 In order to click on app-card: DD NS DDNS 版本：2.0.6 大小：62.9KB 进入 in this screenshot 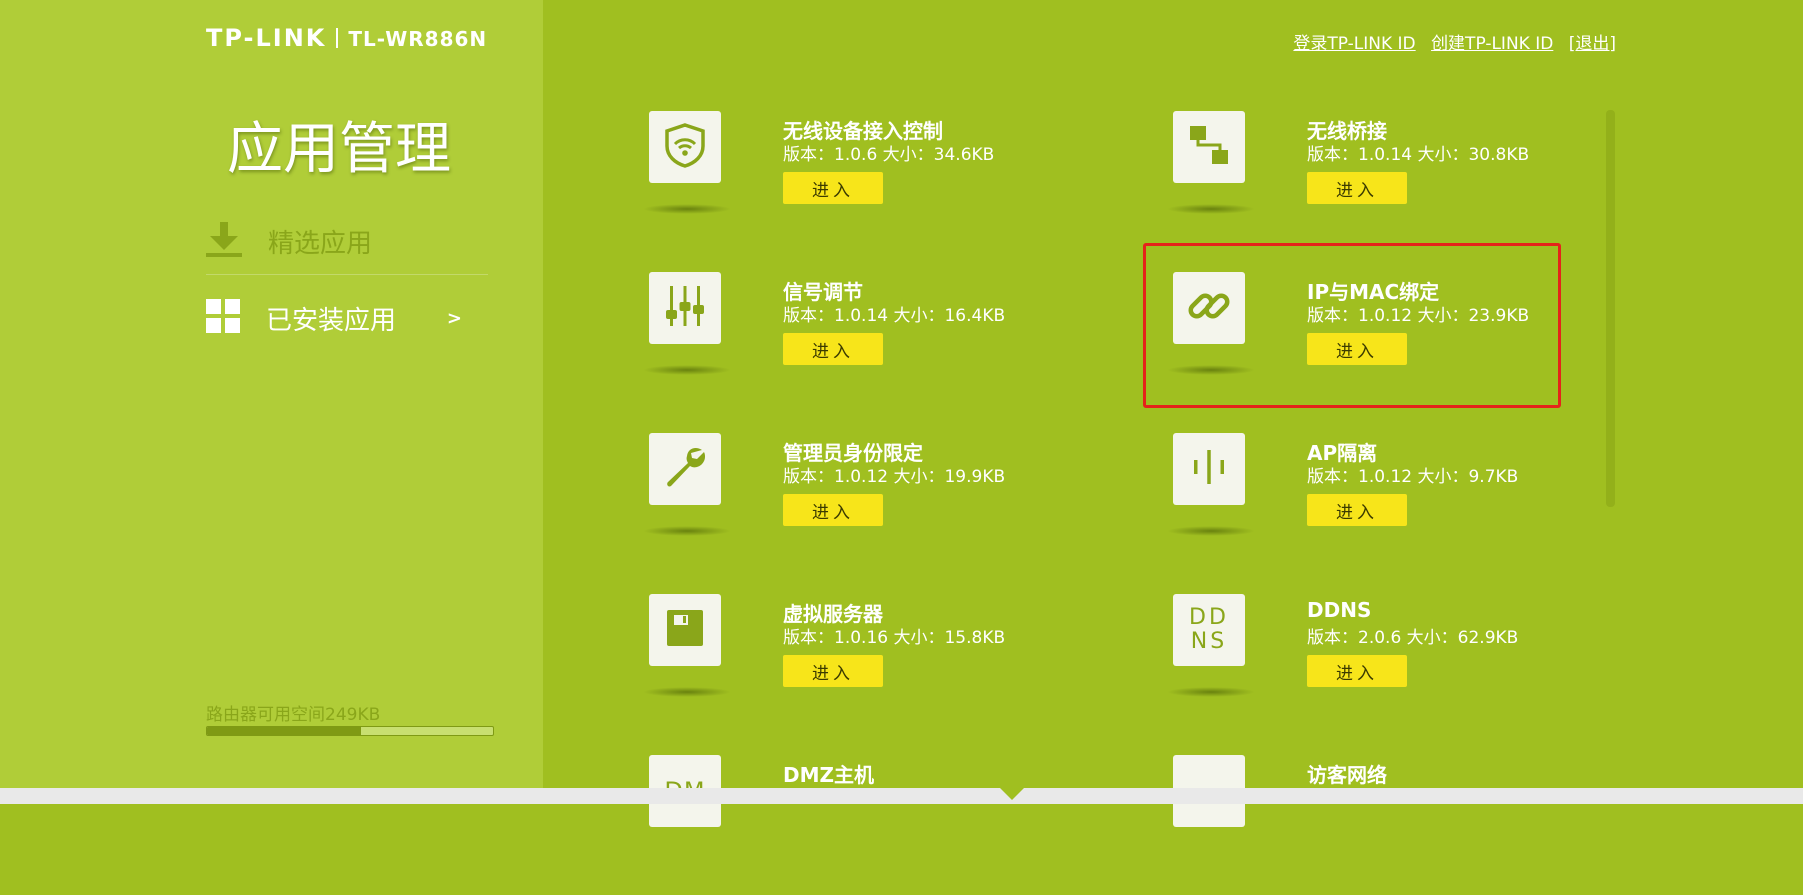, I will do `click(1380, 664)`.